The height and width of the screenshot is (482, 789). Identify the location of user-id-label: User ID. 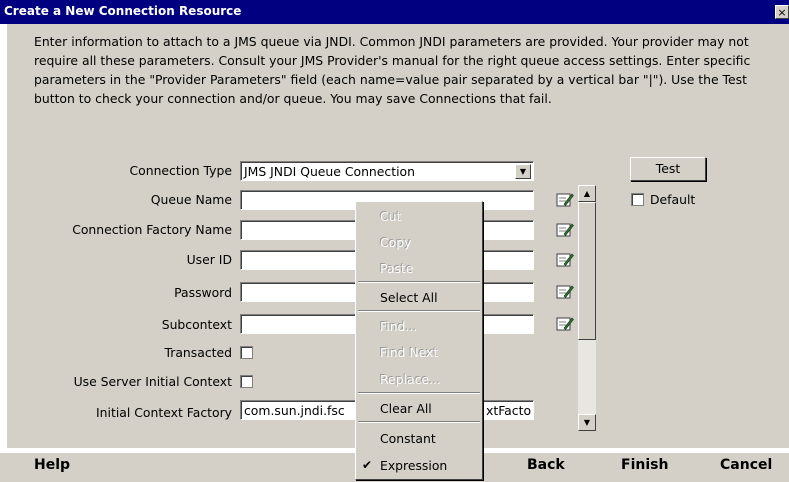
(209, 259).